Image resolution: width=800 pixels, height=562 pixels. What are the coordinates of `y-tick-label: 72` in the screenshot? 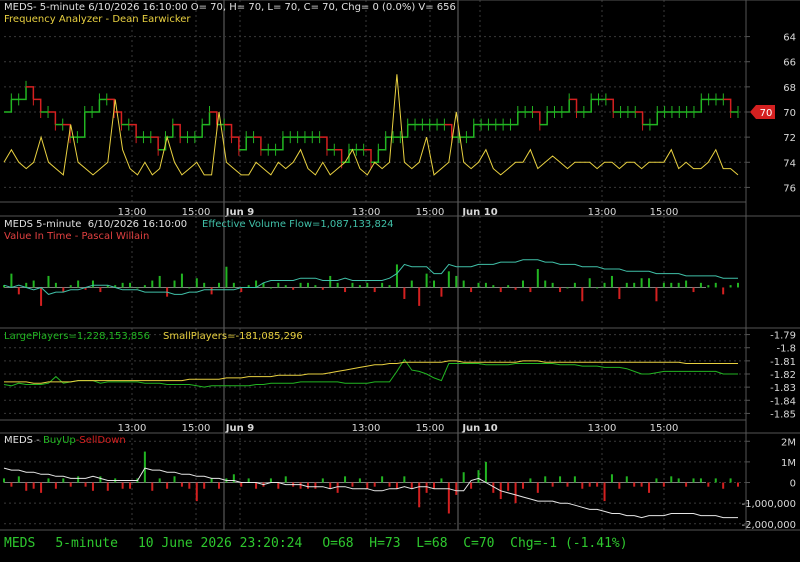 It's located at (789, 138).